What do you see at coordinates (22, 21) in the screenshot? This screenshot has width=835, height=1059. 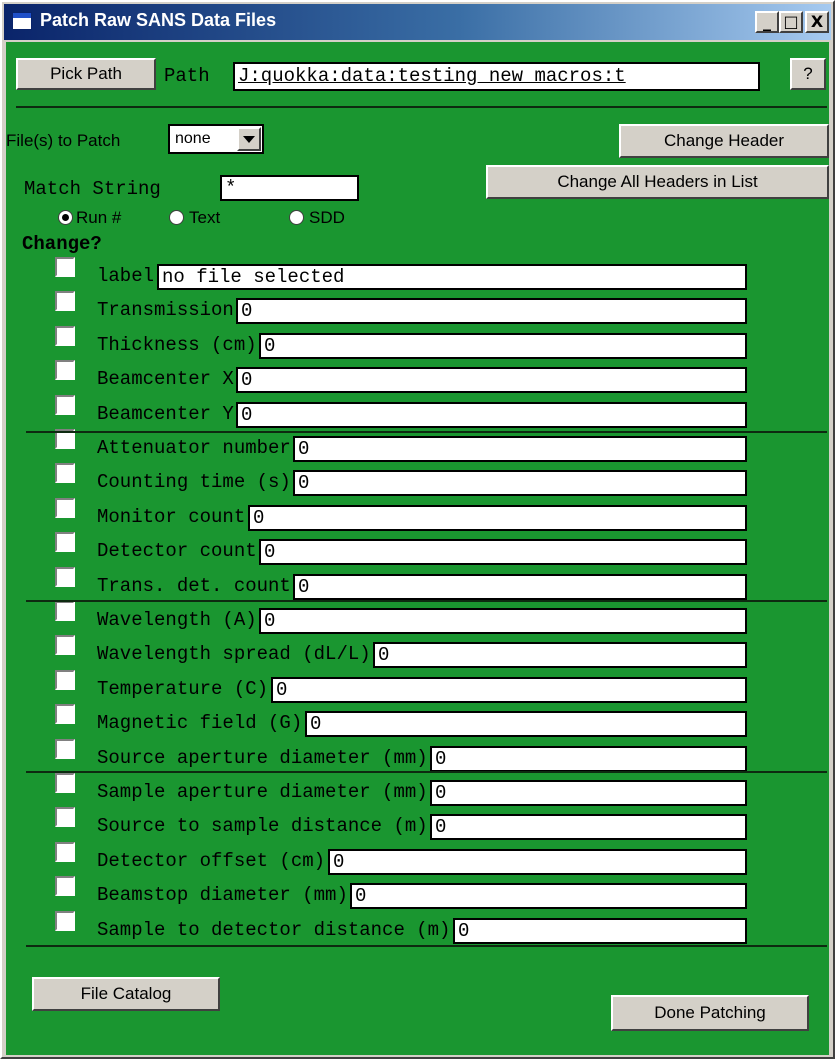 I see `window-app-icon` at bounding box center [22, 21].